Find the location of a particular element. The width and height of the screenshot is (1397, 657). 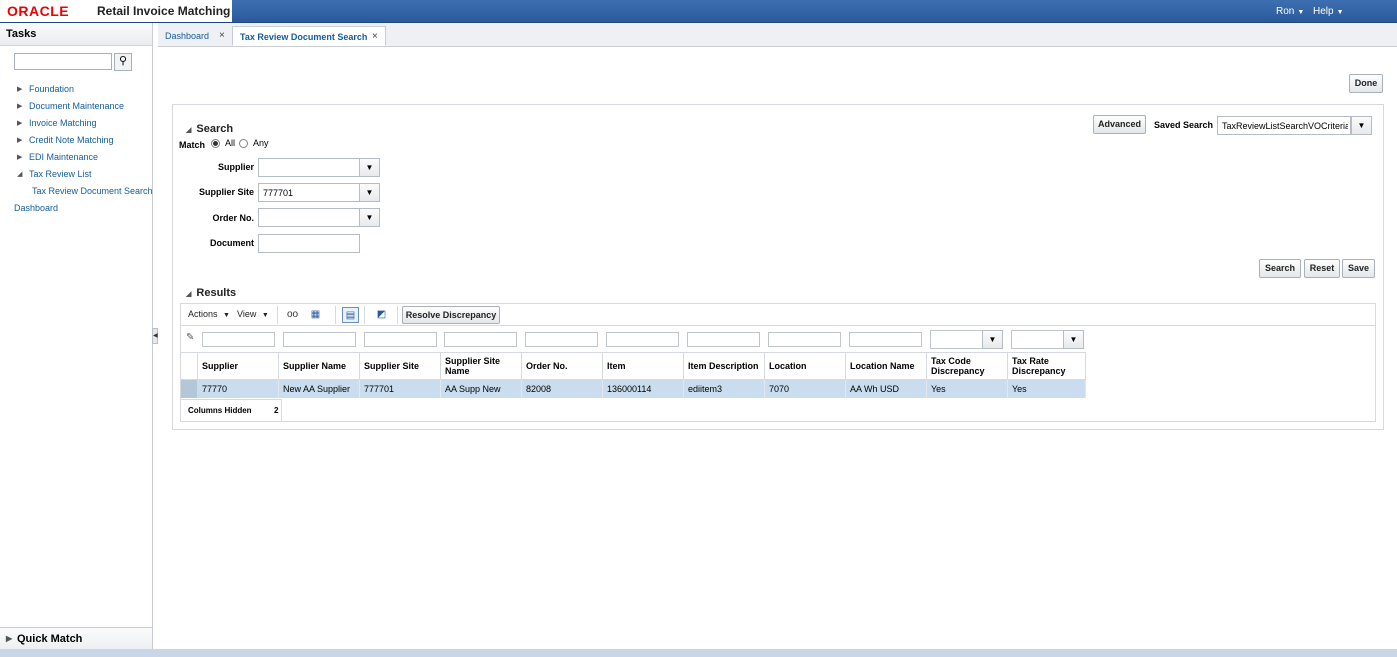

supplier-input is located at coordinates (309, 167).